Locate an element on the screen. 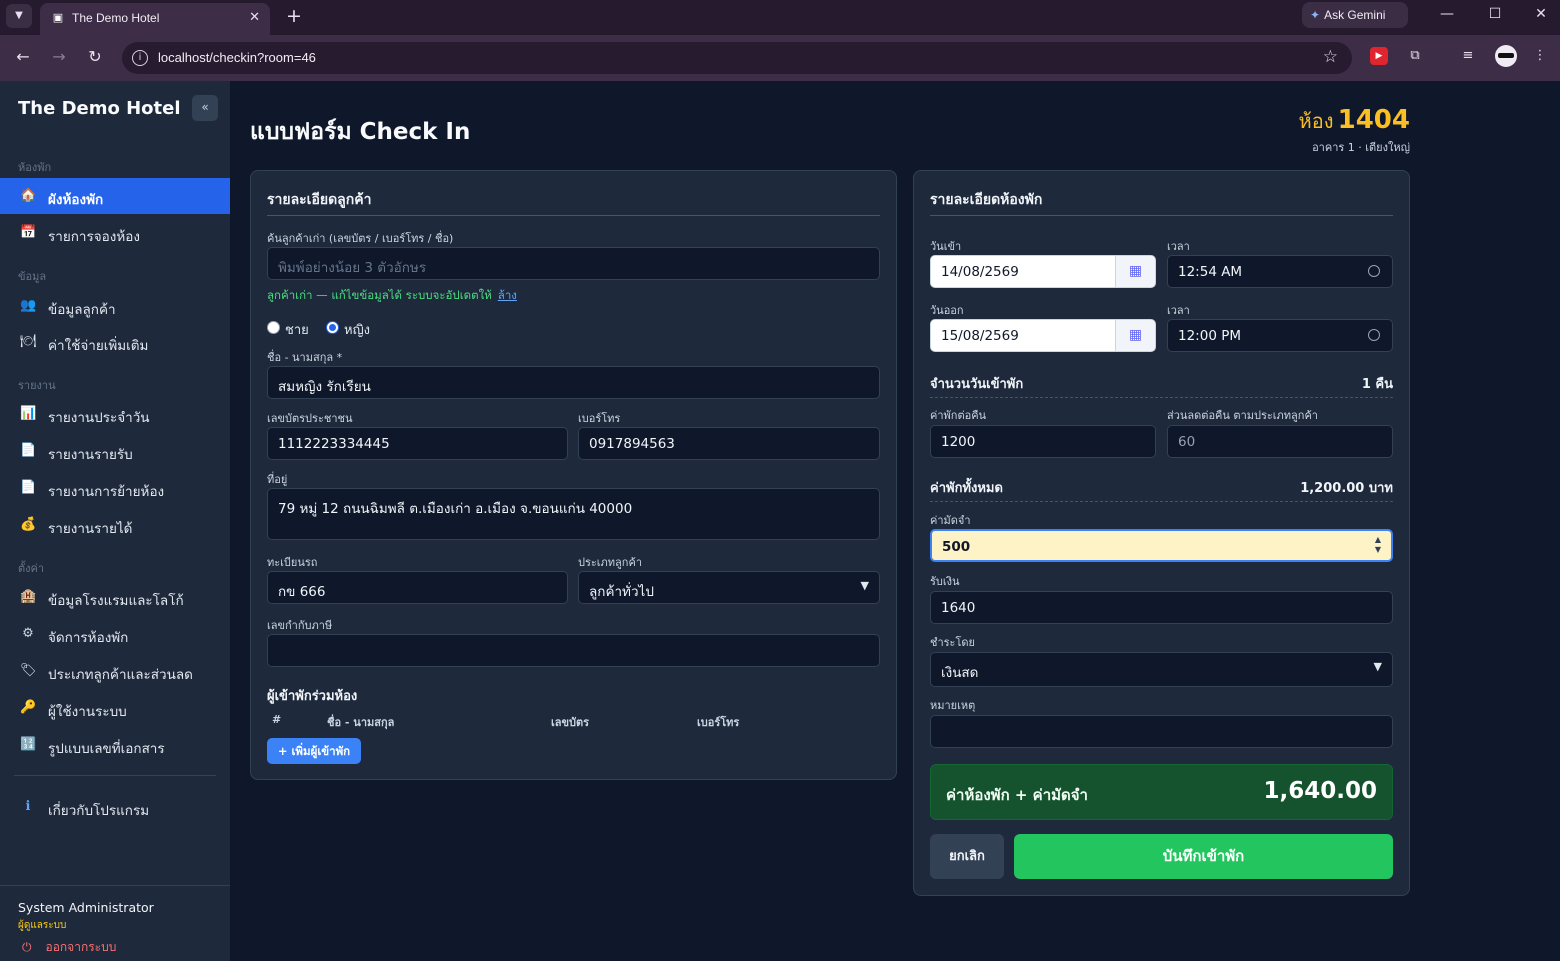  sidebar-item-room-move-report: 📄 รายงานการย้ายห้อง is located at coordinates (115, 488).